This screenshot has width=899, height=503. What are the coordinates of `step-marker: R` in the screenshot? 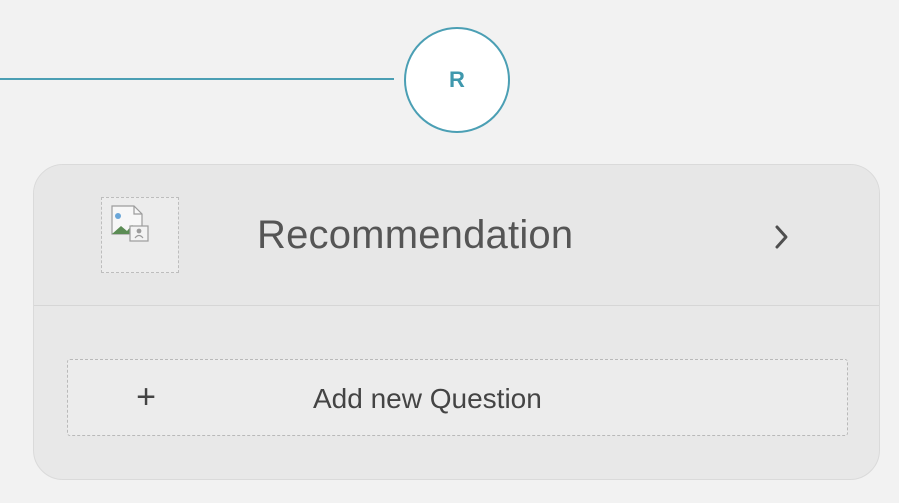 It's located at (457, 80).